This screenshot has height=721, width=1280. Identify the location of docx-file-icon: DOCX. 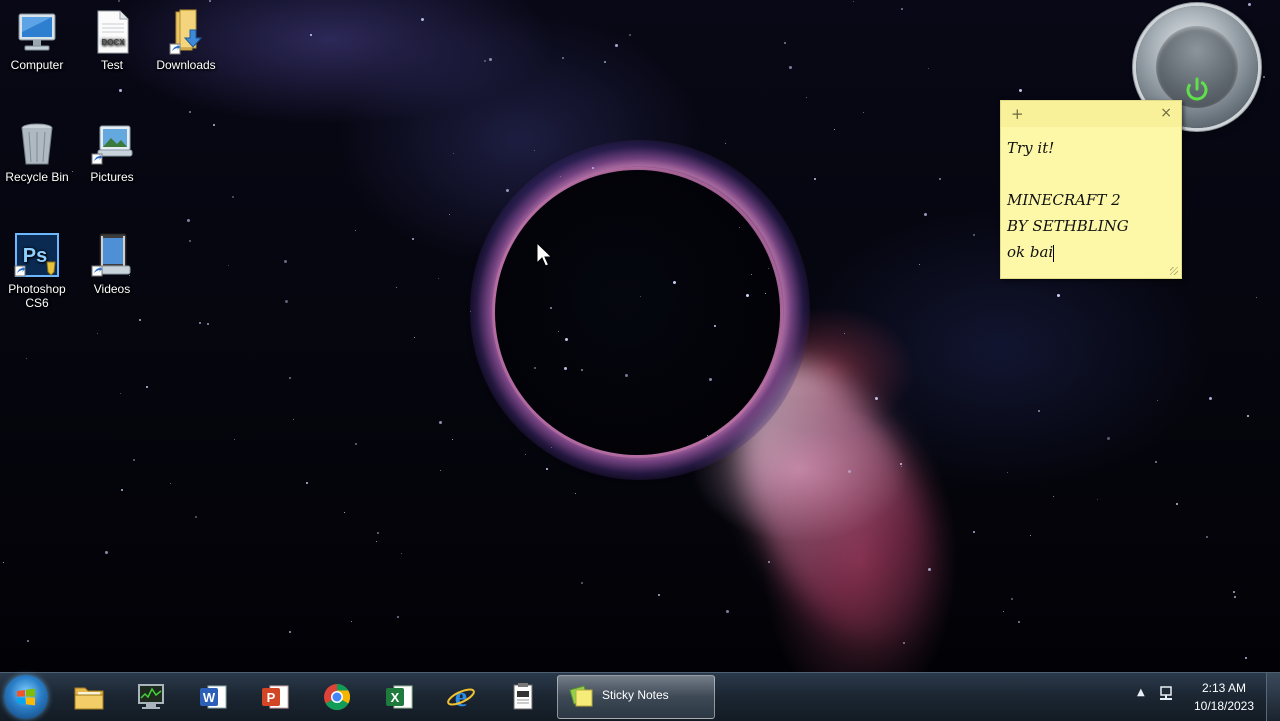
(112, 32).